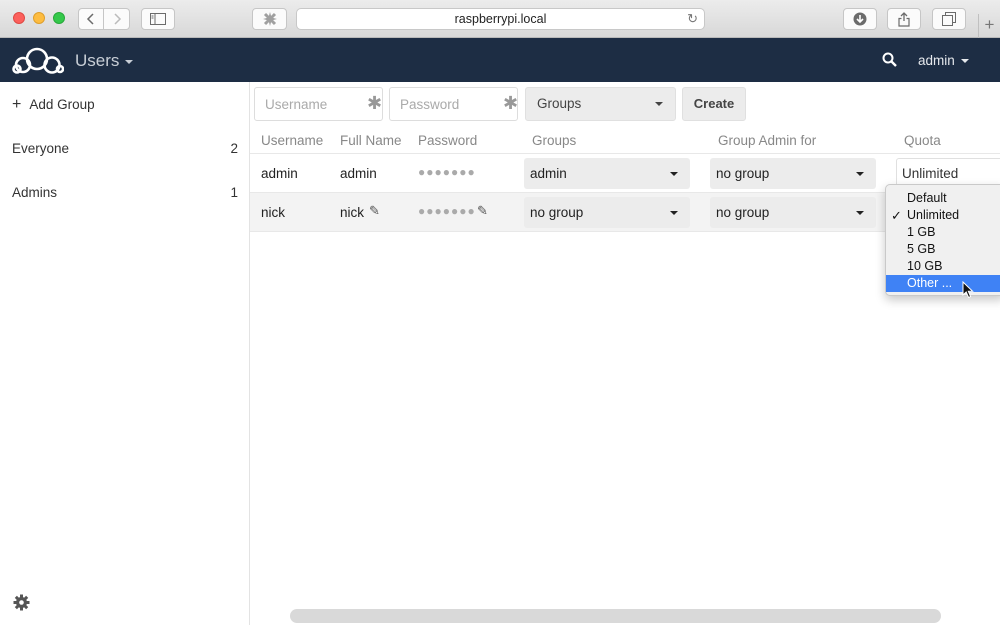  I want to click on col-groups: Groups, so click(554, 140).